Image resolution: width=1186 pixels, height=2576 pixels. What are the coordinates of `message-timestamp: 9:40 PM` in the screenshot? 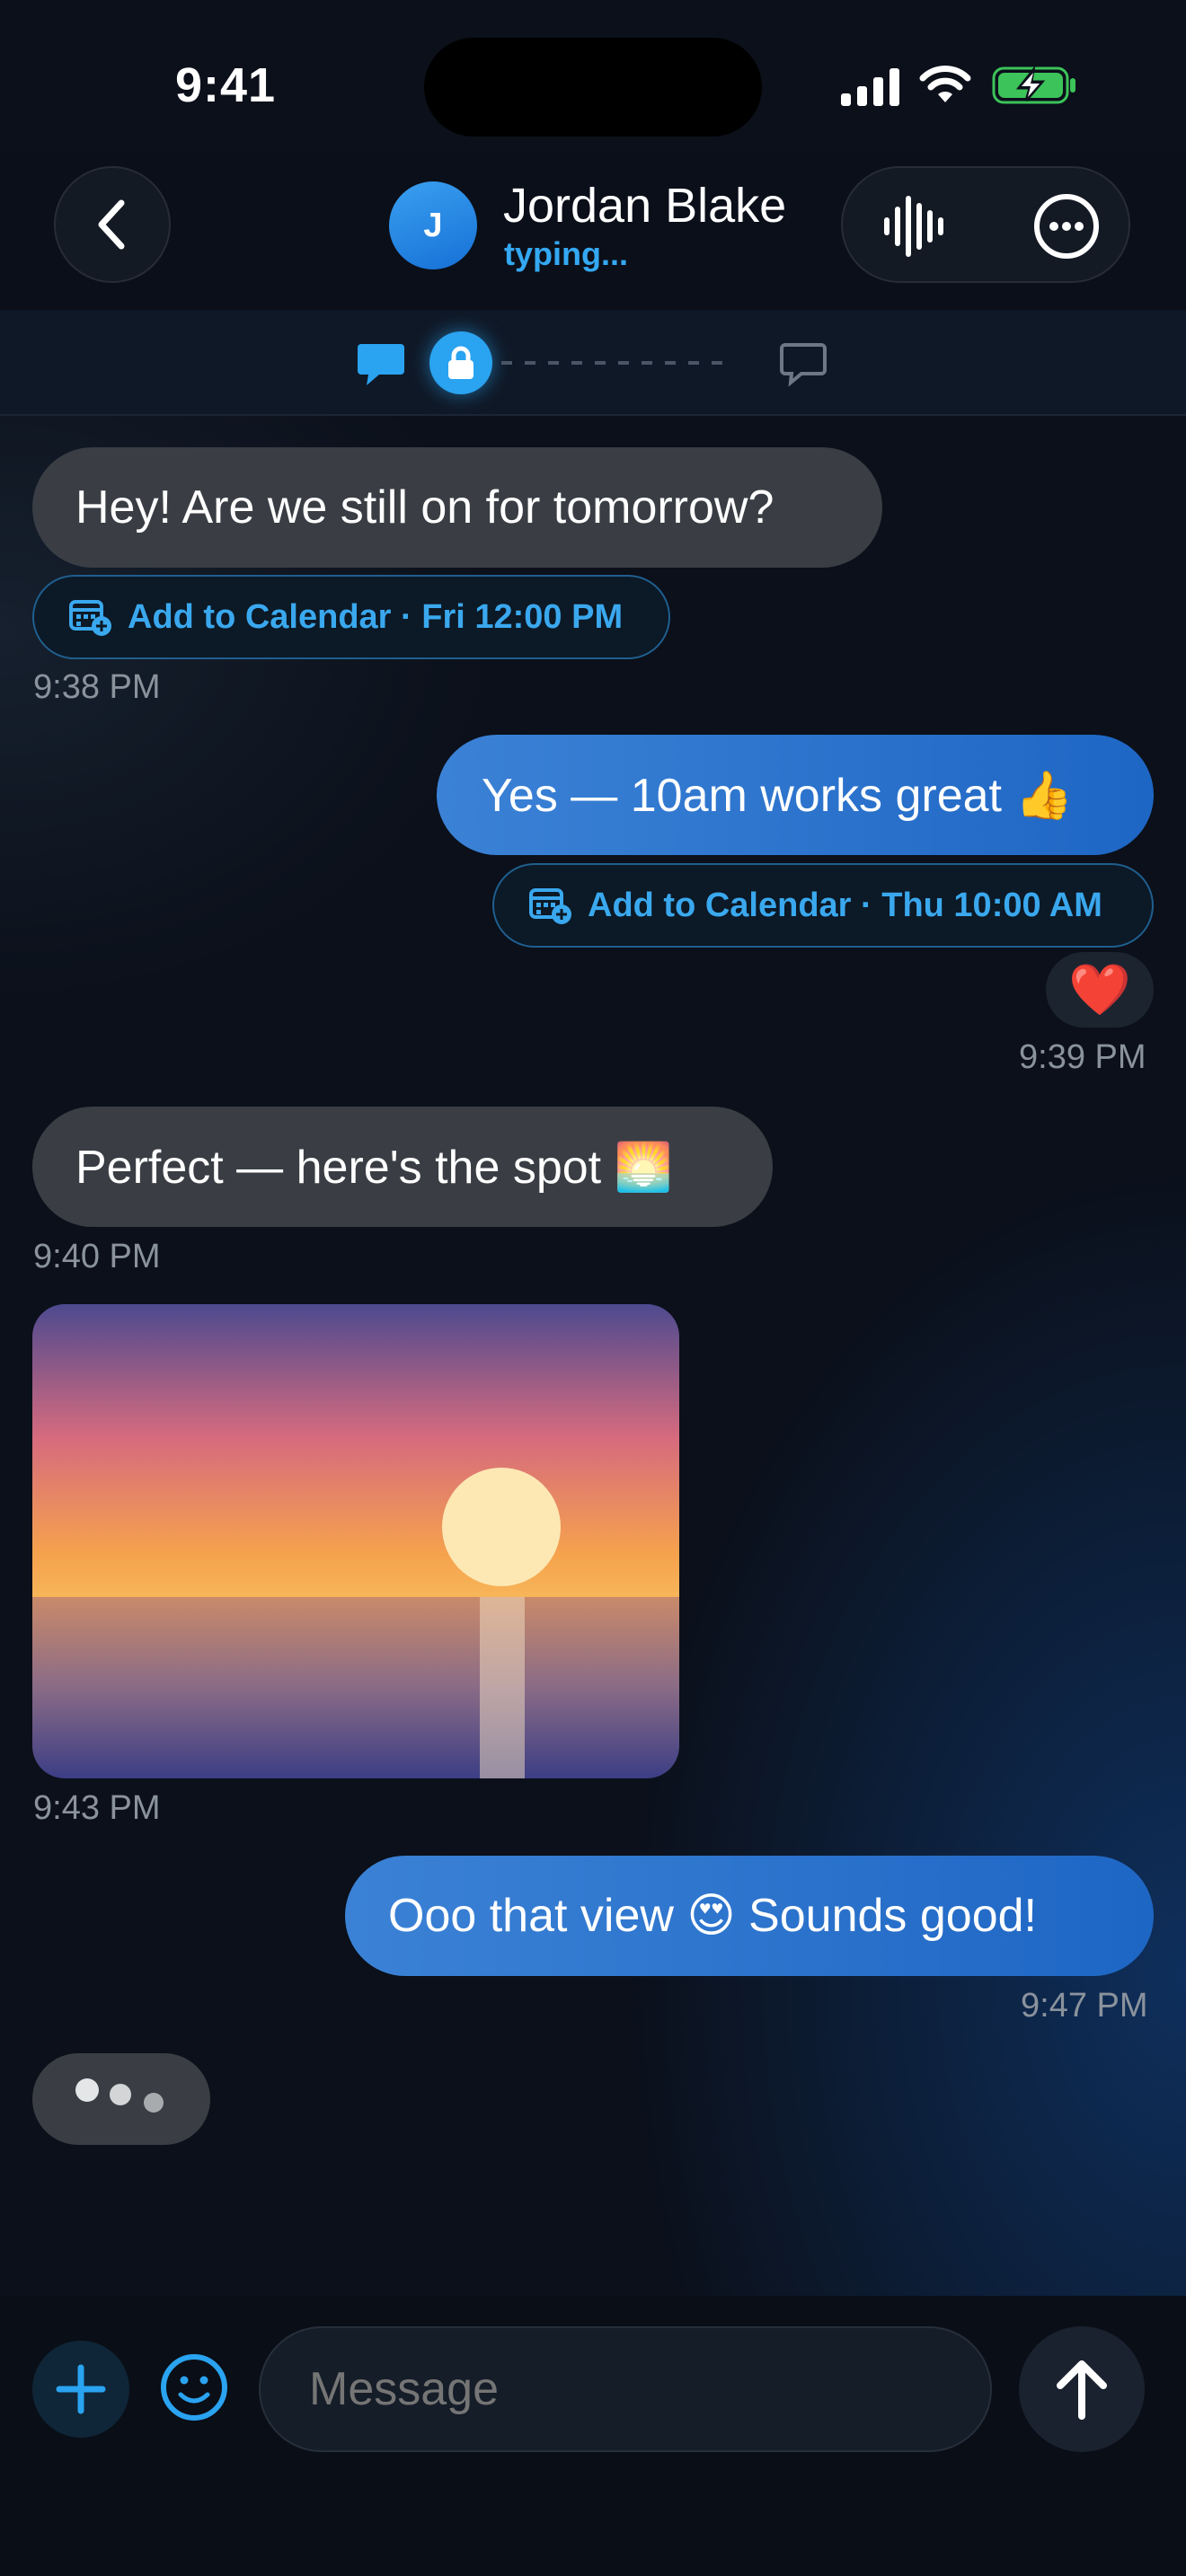 It's located at (97, 1256).